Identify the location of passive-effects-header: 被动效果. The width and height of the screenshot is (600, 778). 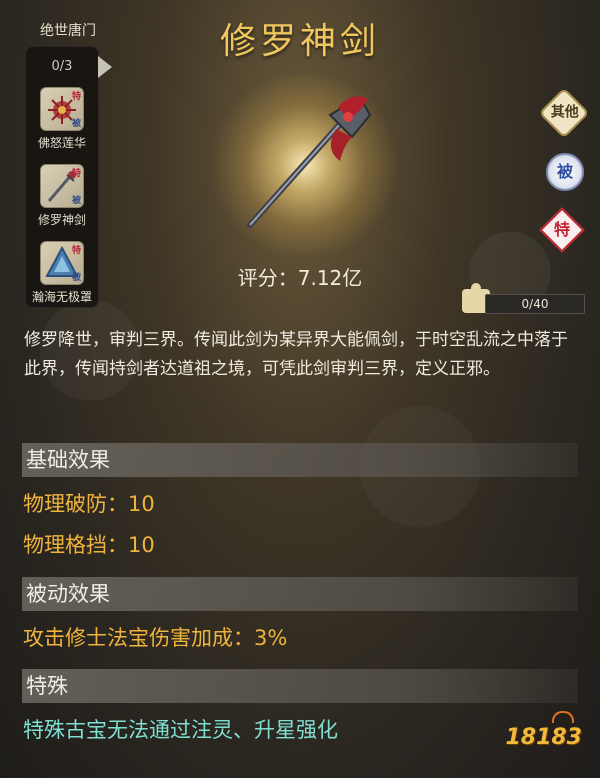
(300, 594).